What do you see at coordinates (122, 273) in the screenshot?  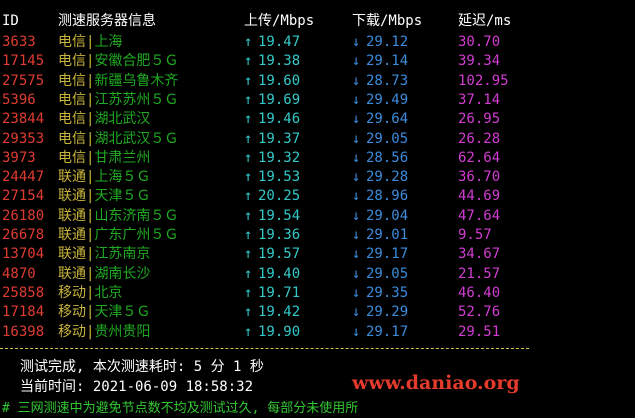 I see `row-city: 湖南长沙` at bounding box center [122, 273].